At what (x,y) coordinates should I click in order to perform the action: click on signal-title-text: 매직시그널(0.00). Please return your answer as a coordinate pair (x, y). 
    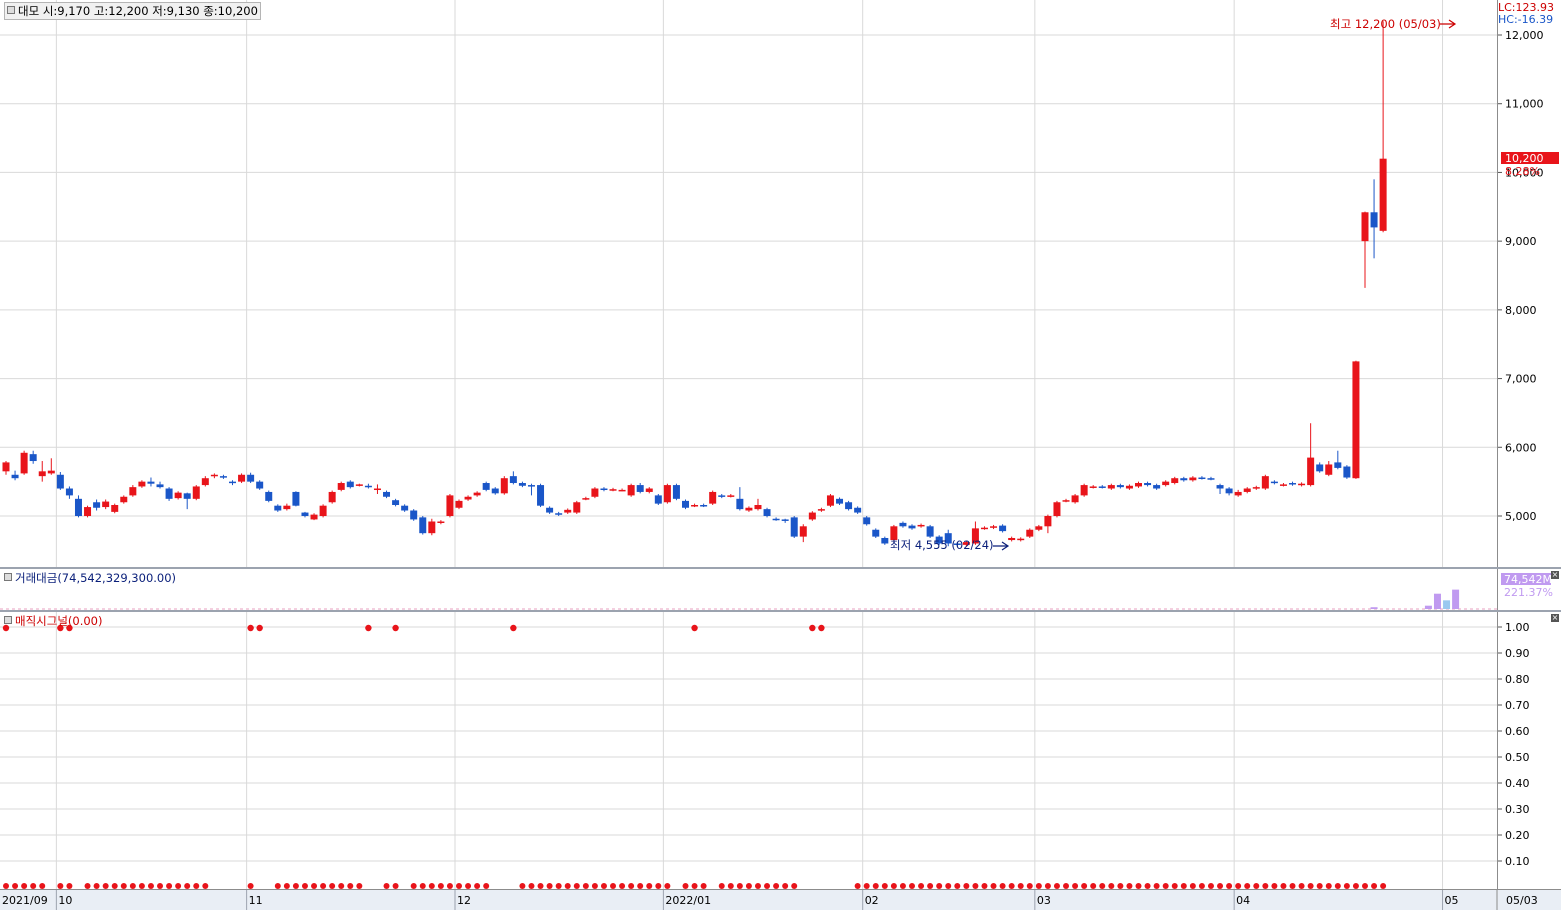
    Looking at the image, I should click on (59, 621).